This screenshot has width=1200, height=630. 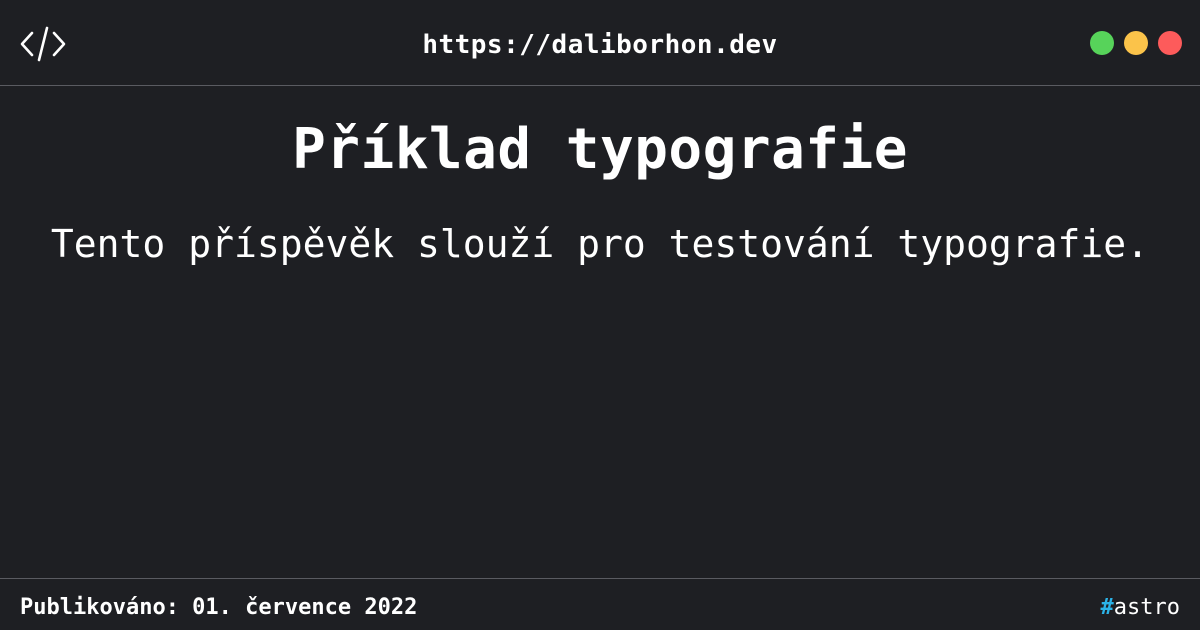 I want to click on red-dot, so click(x=1170, y=43).